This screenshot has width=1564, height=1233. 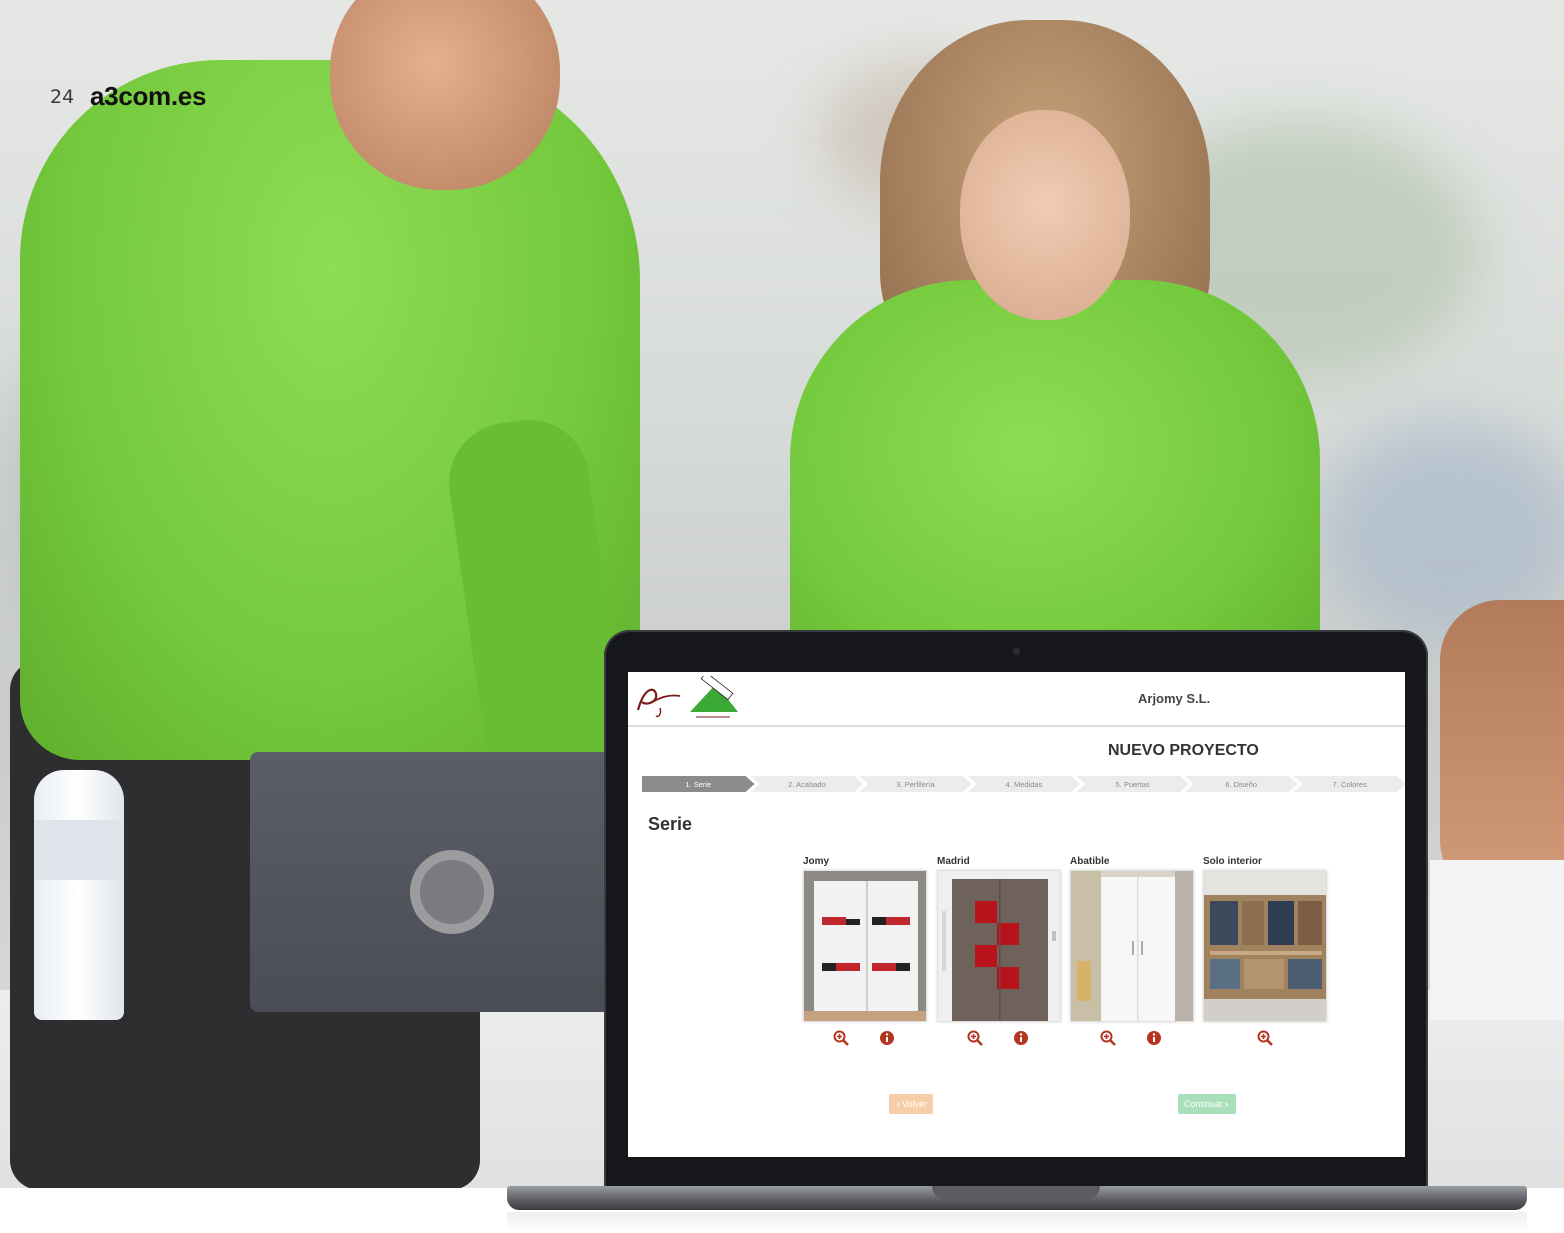 What do you see at coordinates (1016, 1193) in the screenshot?
I see `laptop-notch` at bounding box center [1016, 1193].